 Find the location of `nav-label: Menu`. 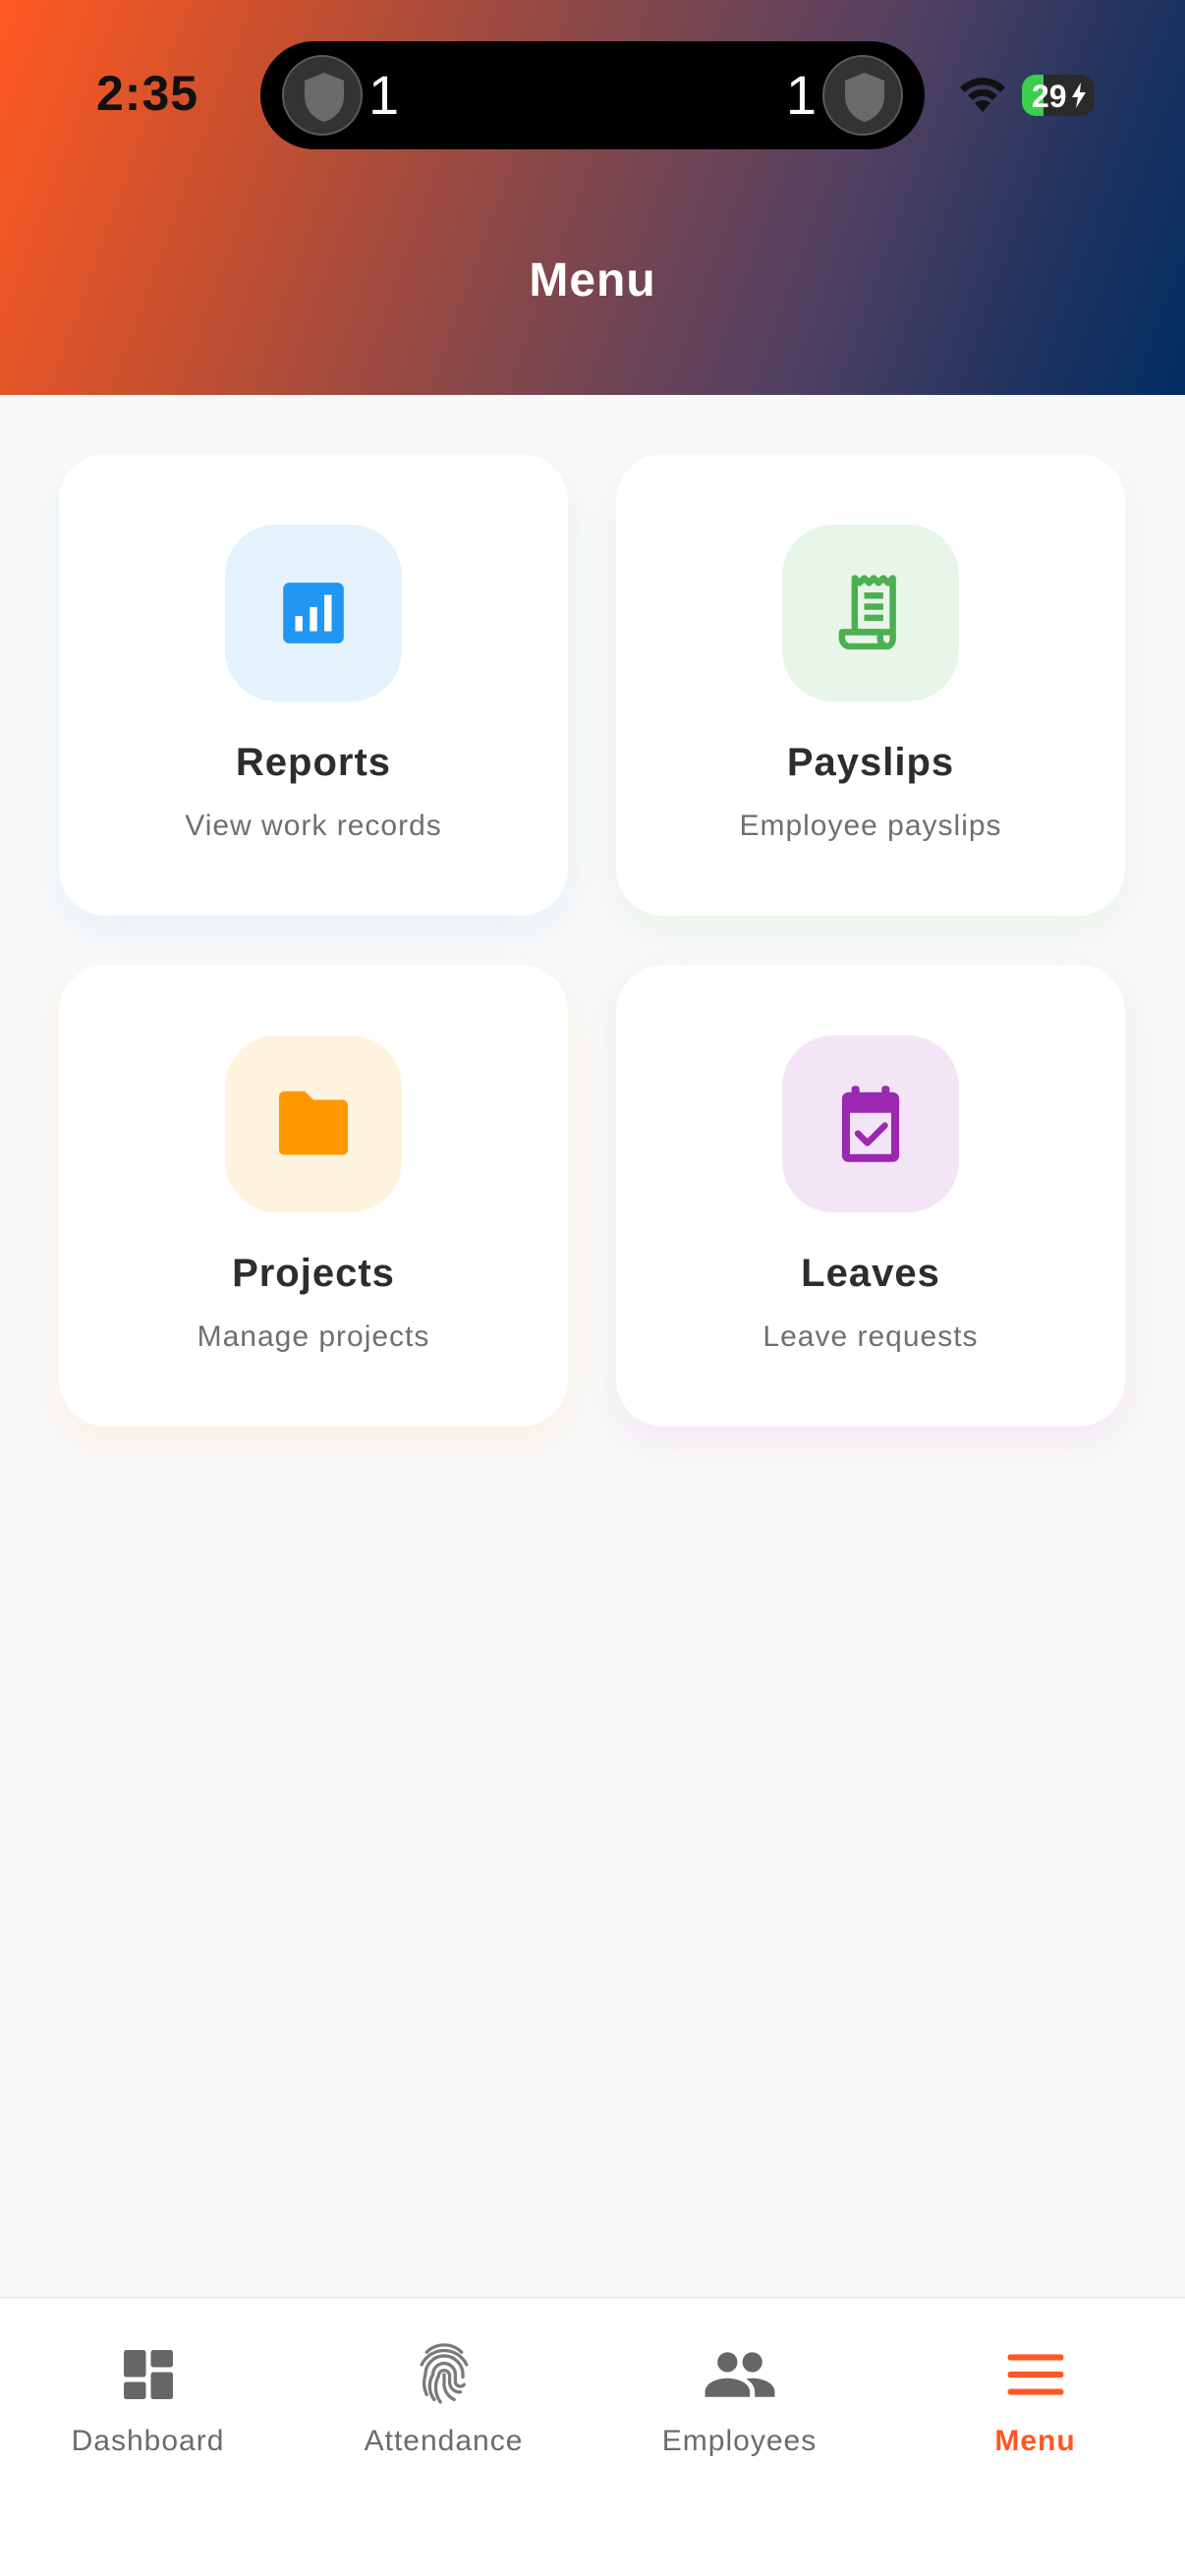

nav-label: Menu is located at coordinates (1035, 2441).